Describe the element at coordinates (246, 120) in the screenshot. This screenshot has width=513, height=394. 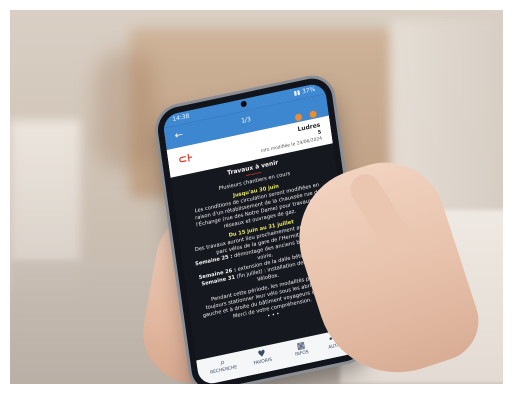
I see `page-counter: 1/3` at that location.